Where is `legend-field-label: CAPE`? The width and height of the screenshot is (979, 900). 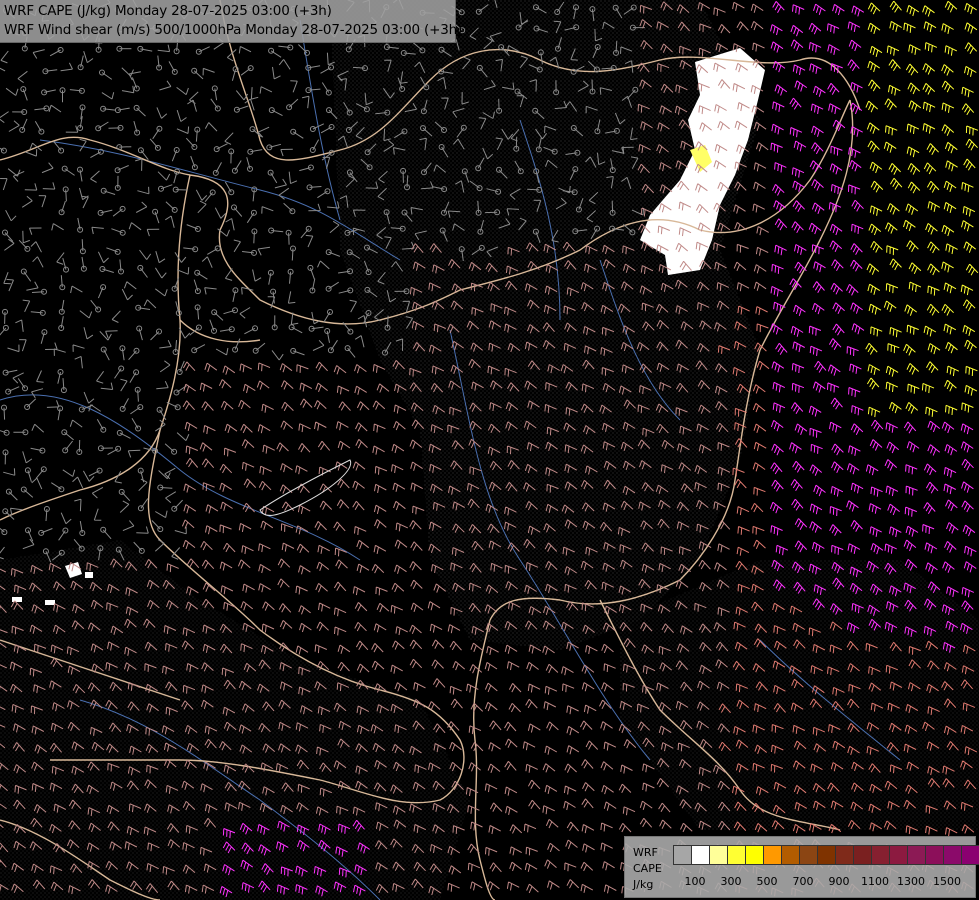
legend-field-label: CAPE is located at coordinates (647, 868).